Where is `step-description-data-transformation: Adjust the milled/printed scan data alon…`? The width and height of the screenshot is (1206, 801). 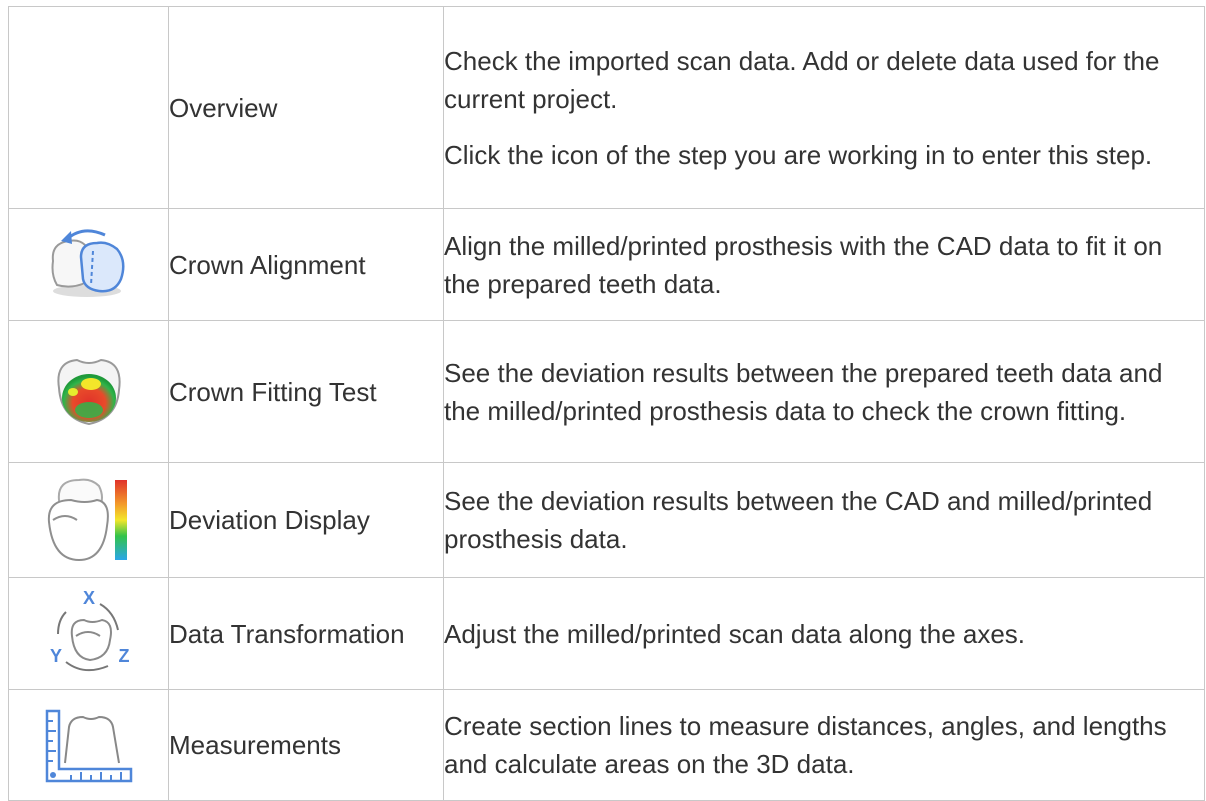 step-description-data-transformation: Adjust the milled/printed scan data alon… is located at coordinates (824, 633).